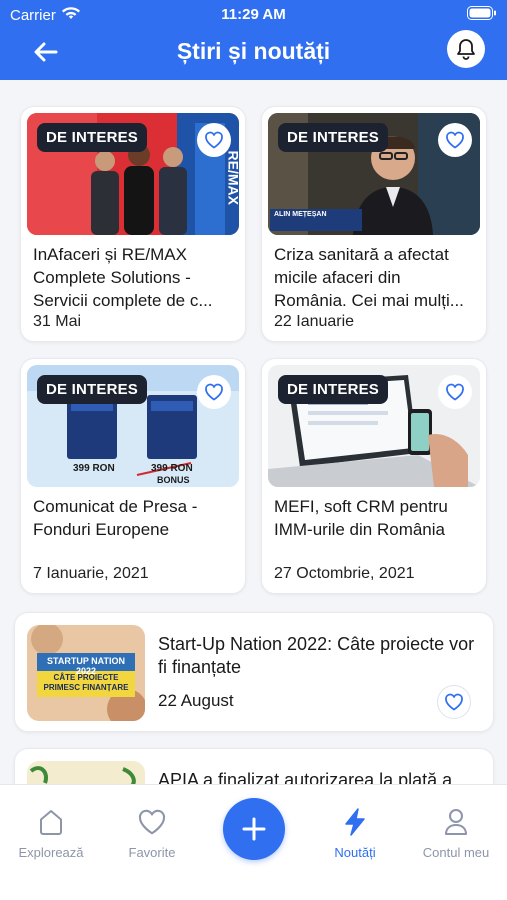  Describe the element at coordinates (91, 573) in the screenshot. I see `article-date: 7 Ianuarie, 2021` at that location.